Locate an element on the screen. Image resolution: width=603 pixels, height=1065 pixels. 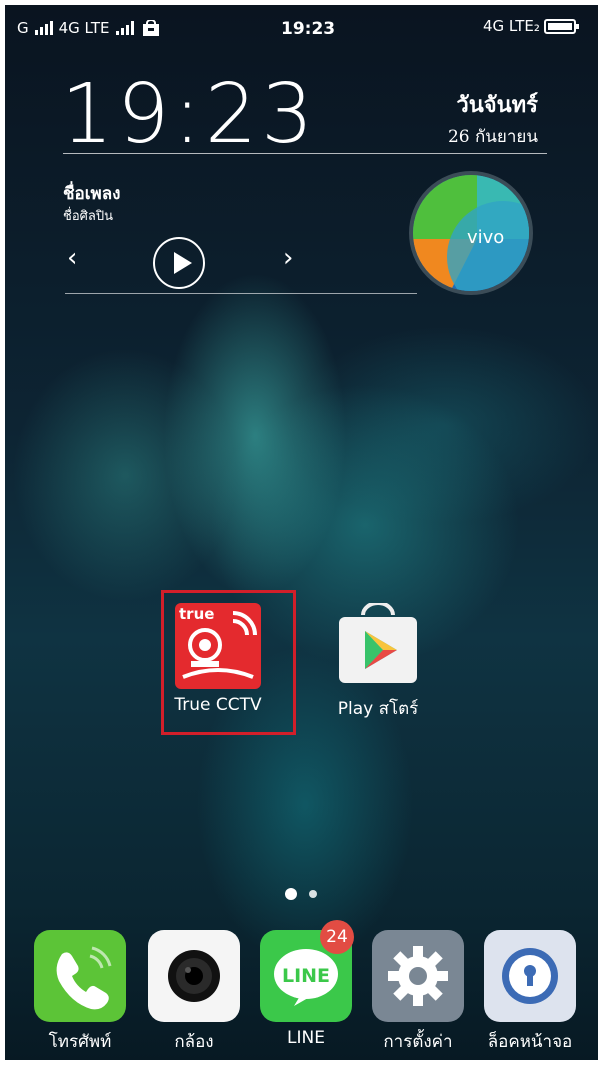
artist-name: ชื่อศิลปิน is located at coordinates (88, 216).